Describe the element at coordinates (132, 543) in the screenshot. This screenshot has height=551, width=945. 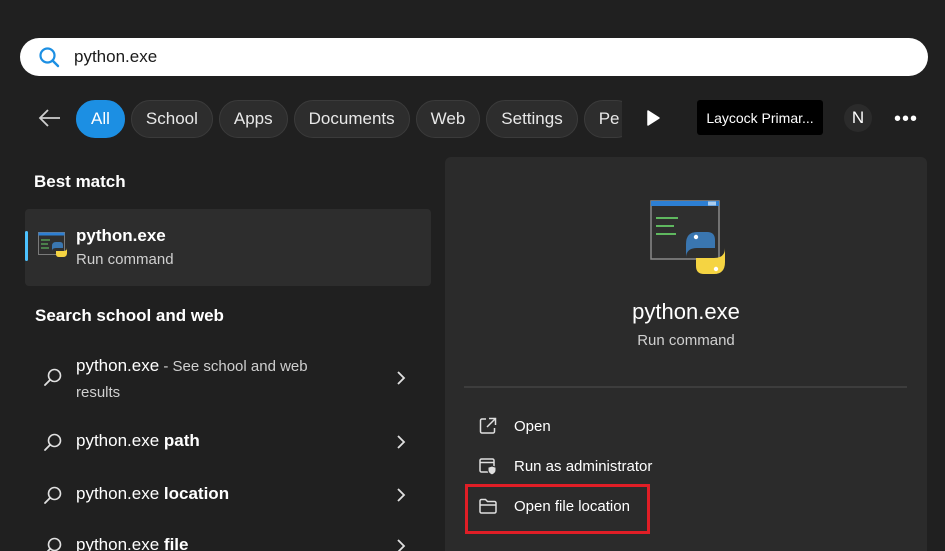
I see `web-suggestion-text: python.exe file` at that location.